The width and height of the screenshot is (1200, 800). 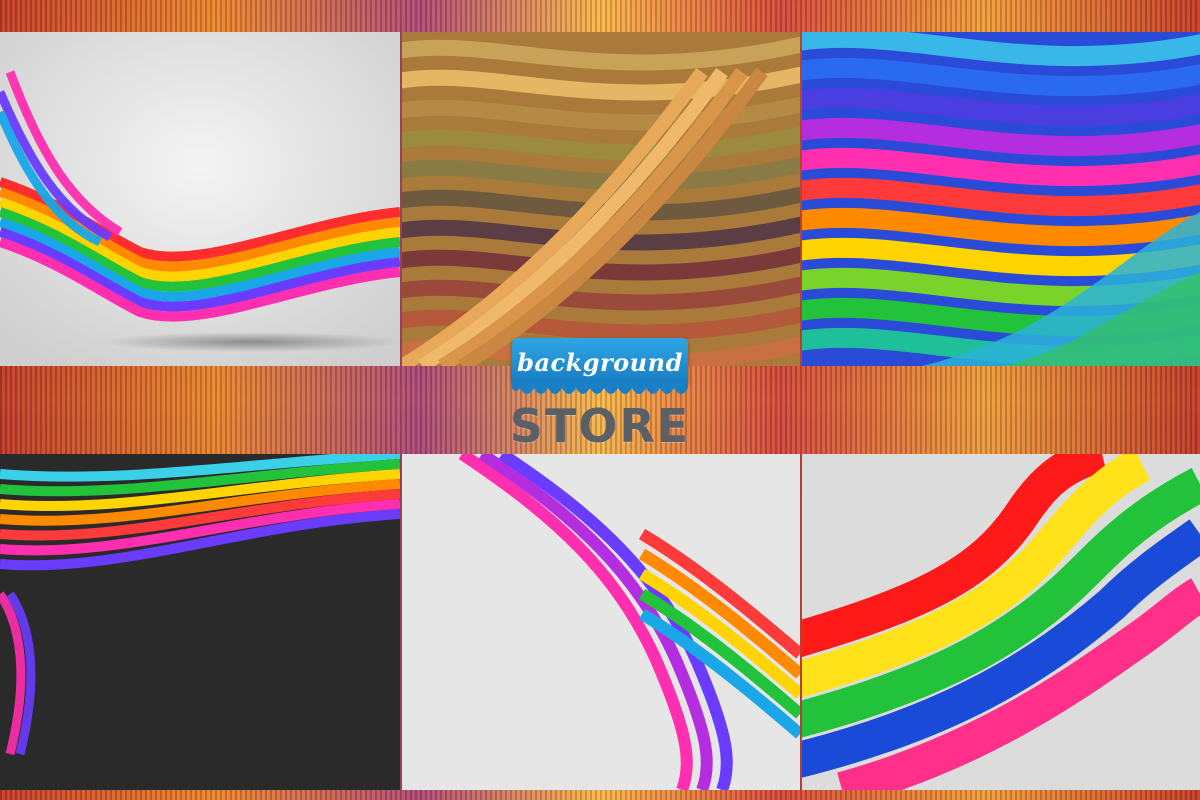 What do you see at coordinates (600, 426) in the screenshot?
I see `logo-bottom-word: STORE` at bounding box center [600, 426].